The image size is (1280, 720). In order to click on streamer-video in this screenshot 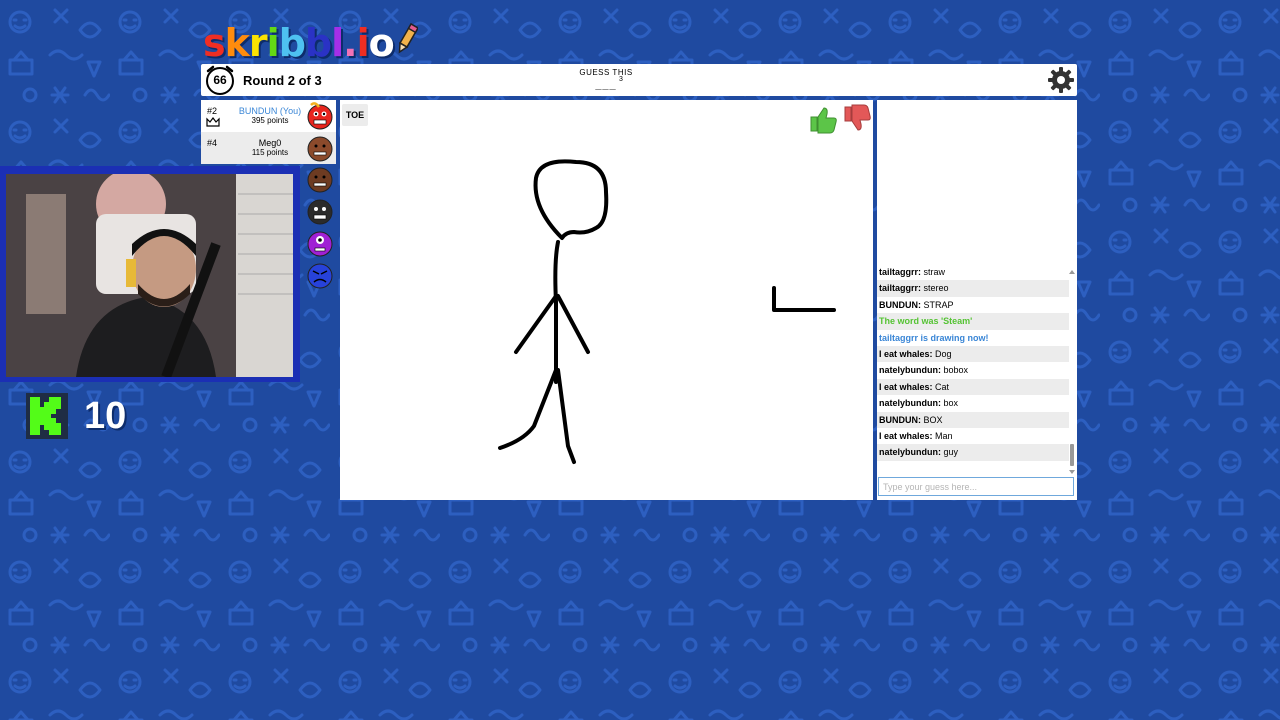, I will do `click(149, 275)`.